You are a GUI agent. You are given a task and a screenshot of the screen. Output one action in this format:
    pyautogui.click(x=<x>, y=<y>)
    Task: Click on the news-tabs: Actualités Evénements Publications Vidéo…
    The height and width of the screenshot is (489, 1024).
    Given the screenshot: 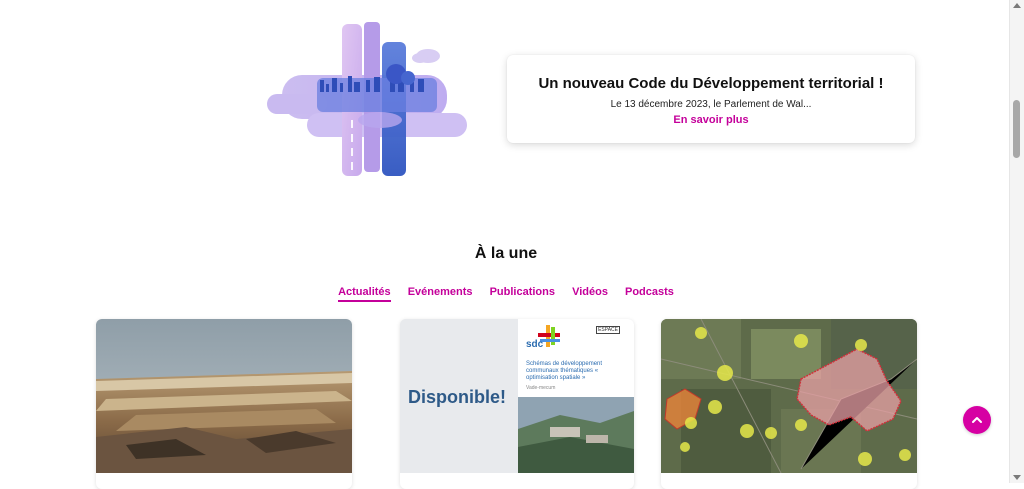 What is the action you would take?
    pyautogui.click(x=506, y=294)
    